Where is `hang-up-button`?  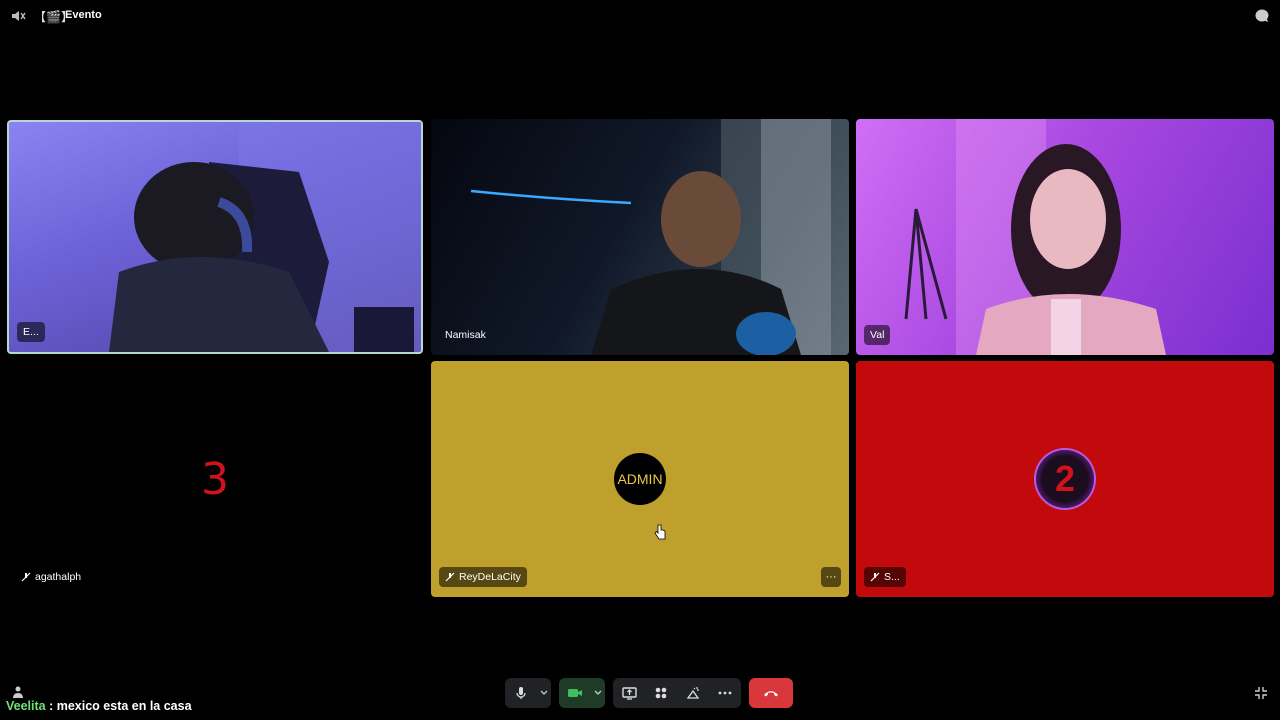 hang-up-button is located at coordinates (771, 693).